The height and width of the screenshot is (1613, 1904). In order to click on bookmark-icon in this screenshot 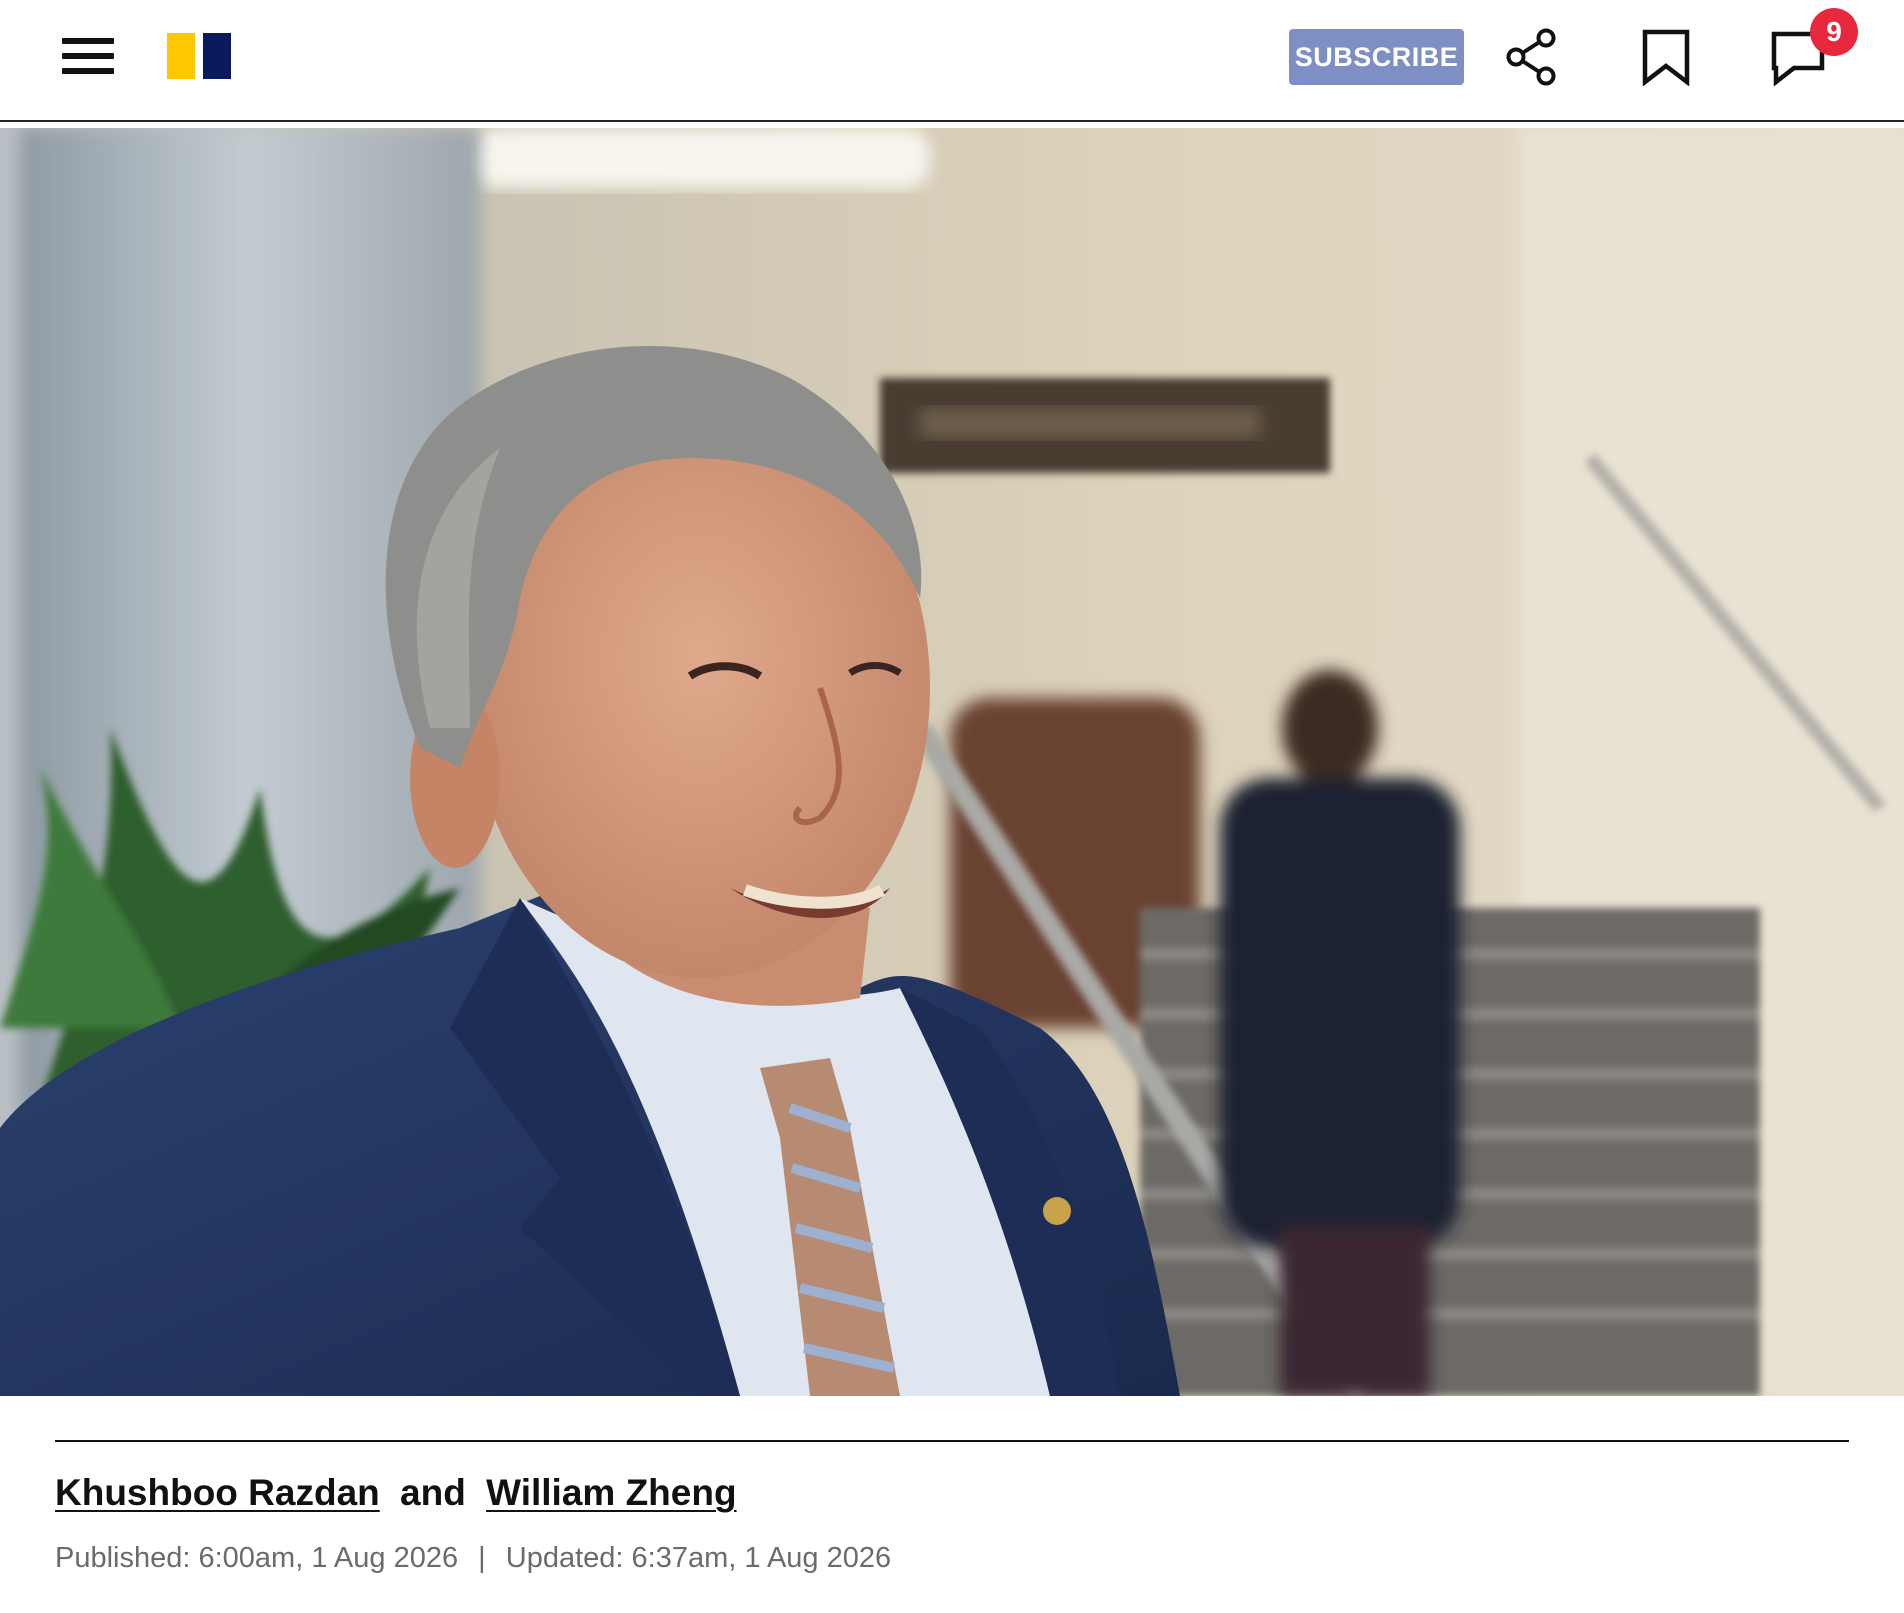, I will do `click(1666, 57)`.